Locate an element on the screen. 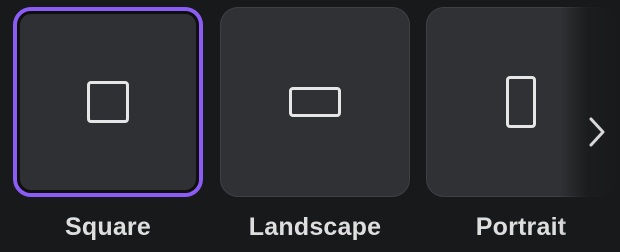  scroll-next-button is located at coordinates (597, 132).